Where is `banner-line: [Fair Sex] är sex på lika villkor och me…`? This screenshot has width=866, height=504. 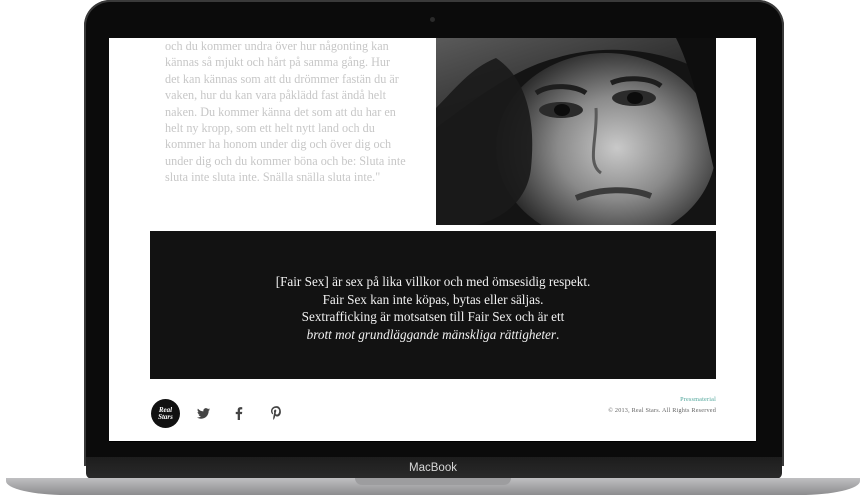
banner-line: [Fair Sex] är sex på lika villkor och me… is located at coordinates (433, 281).